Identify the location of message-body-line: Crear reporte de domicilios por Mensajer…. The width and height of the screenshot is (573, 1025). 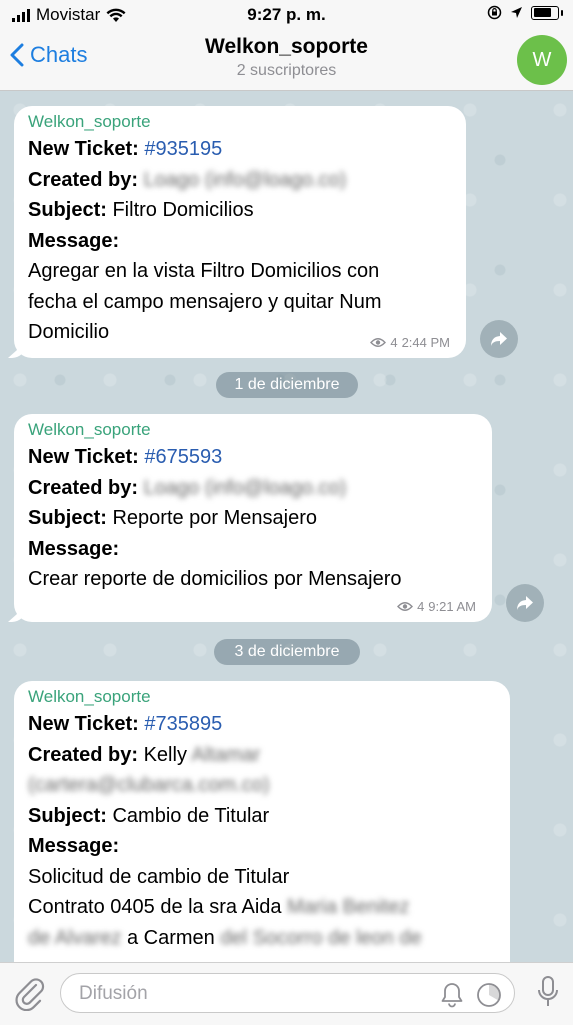
(215, 579).